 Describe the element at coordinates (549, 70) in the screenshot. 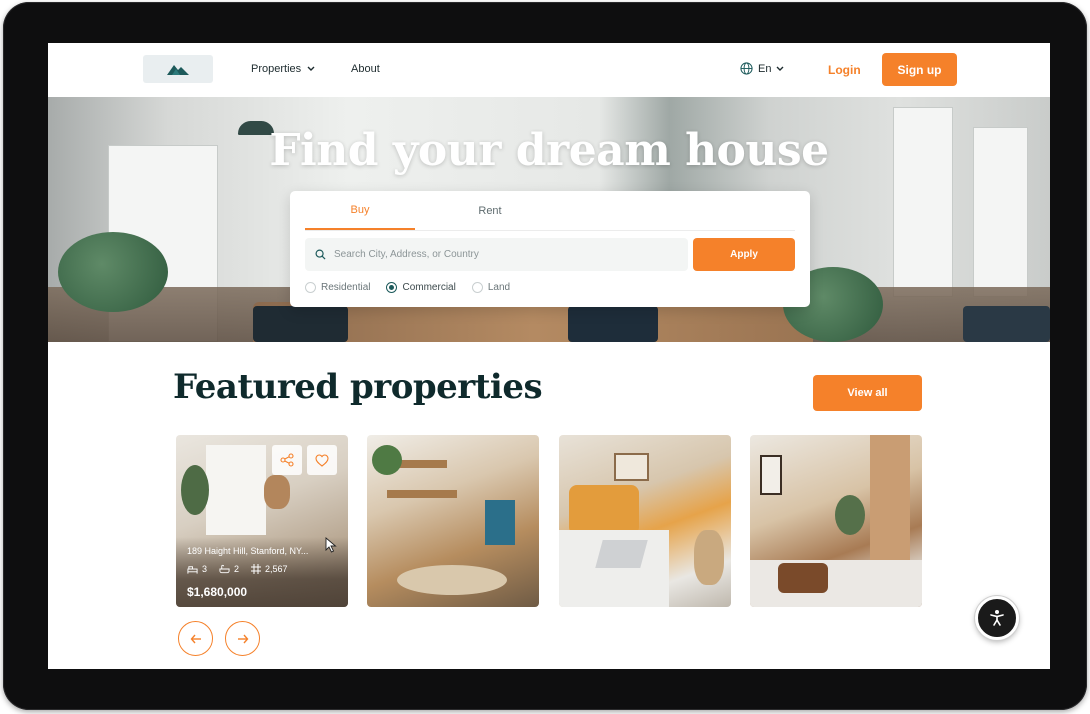

I see `site-header: Properties About En Login Sign up` at that location.